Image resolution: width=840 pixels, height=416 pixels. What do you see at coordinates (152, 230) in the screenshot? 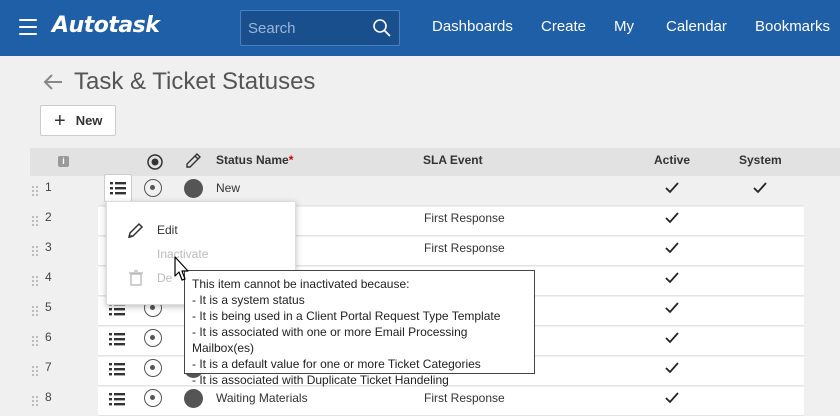
I see `menu-item-edit: Edit` at bounding box center [152, 230].